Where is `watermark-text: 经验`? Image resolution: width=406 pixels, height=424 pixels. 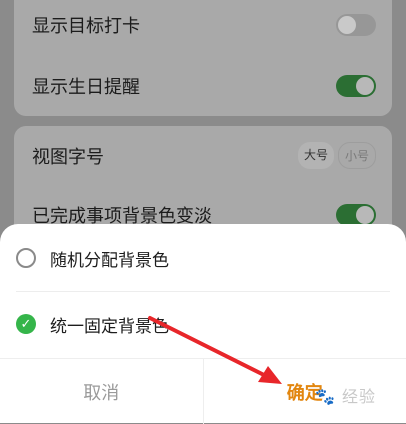
watermark-text: 经验 is located at coordinates (359, 396).